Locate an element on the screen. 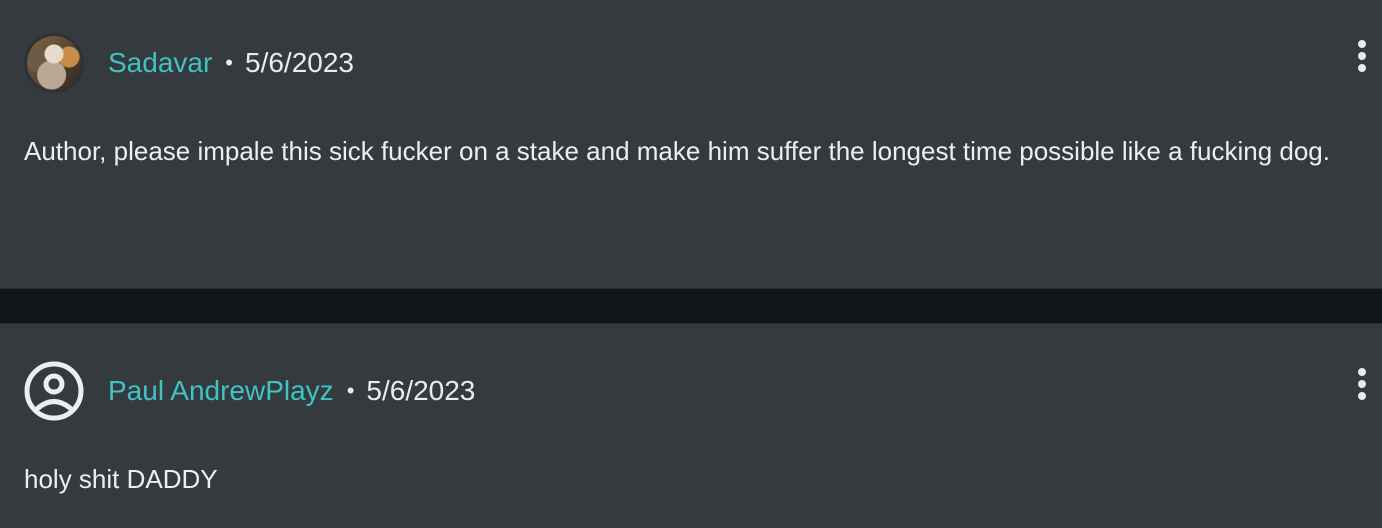 The height and width of the screenshot is (528, 1382). username-link: Sadavar is located at coordinates (160, 63).